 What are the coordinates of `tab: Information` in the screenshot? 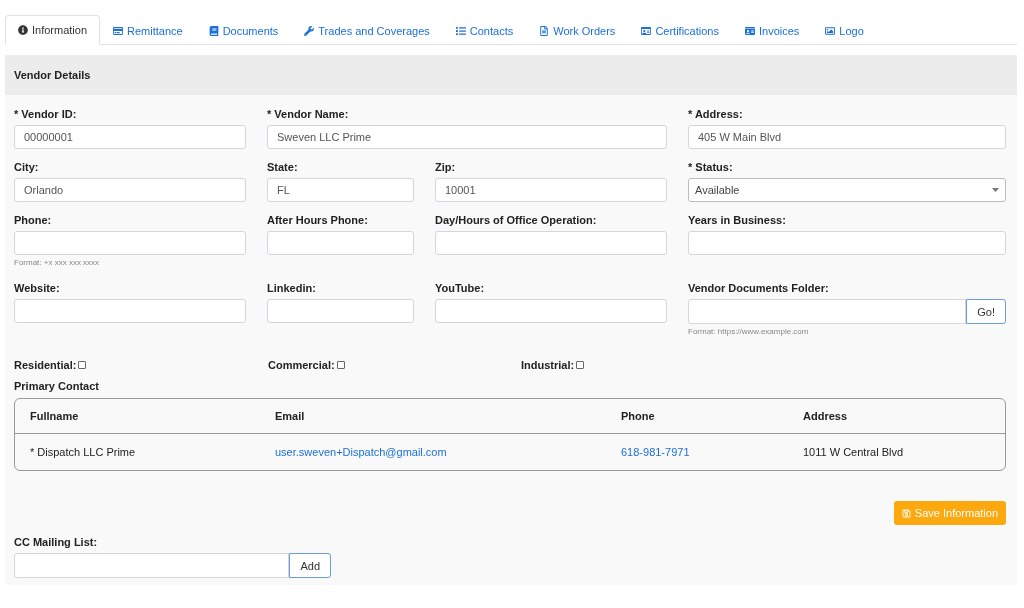 It's located at (53, 30).